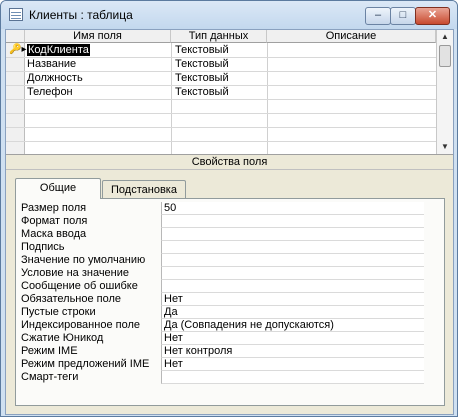  Describe the element at coordinates (434, 302) in the screenshot. I see `properties-scroll-area` at that location.